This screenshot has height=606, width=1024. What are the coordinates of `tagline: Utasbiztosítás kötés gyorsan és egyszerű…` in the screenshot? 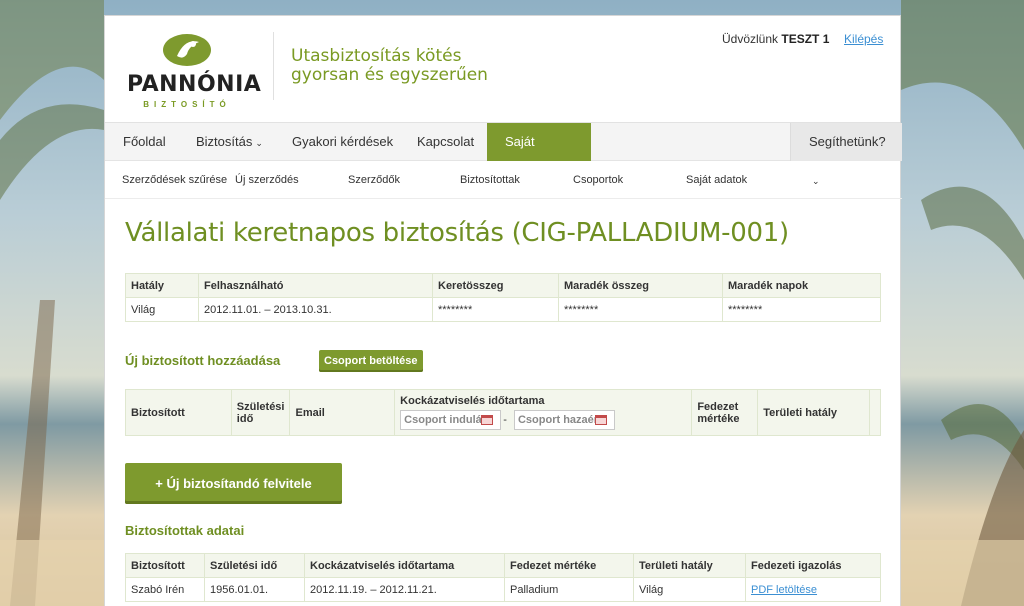 It's located at (389, 66).